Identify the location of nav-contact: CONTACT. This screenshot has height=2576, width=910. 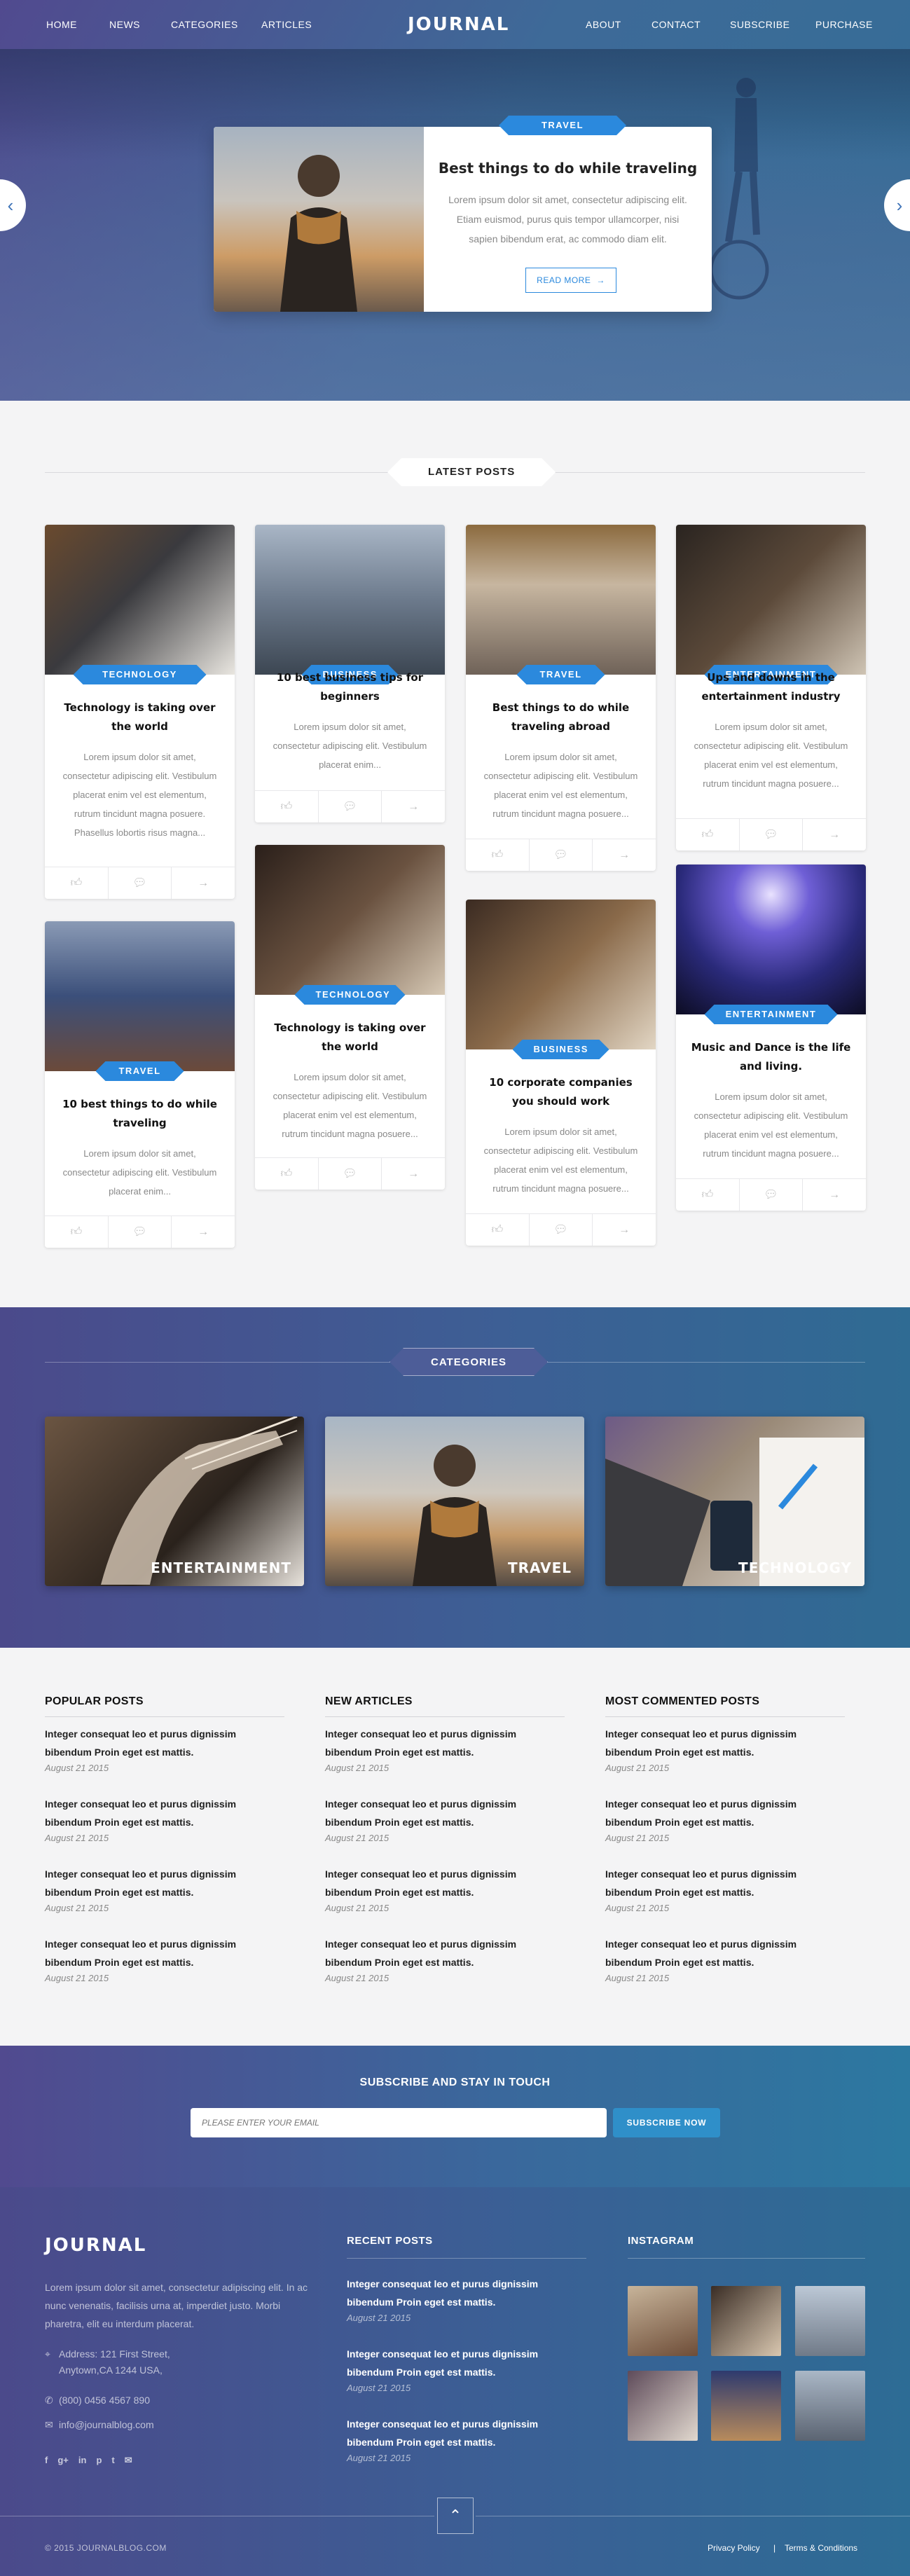
(676, 24).